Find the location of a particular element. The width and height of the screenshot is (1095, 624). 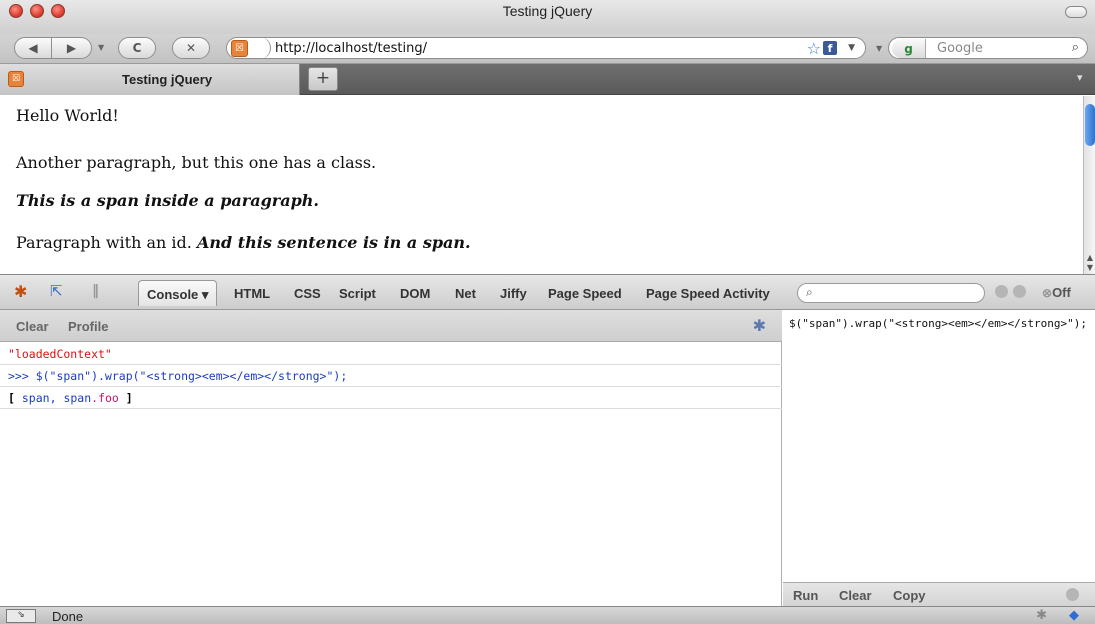

editor-close-button is located at coordinates (1072, 594).